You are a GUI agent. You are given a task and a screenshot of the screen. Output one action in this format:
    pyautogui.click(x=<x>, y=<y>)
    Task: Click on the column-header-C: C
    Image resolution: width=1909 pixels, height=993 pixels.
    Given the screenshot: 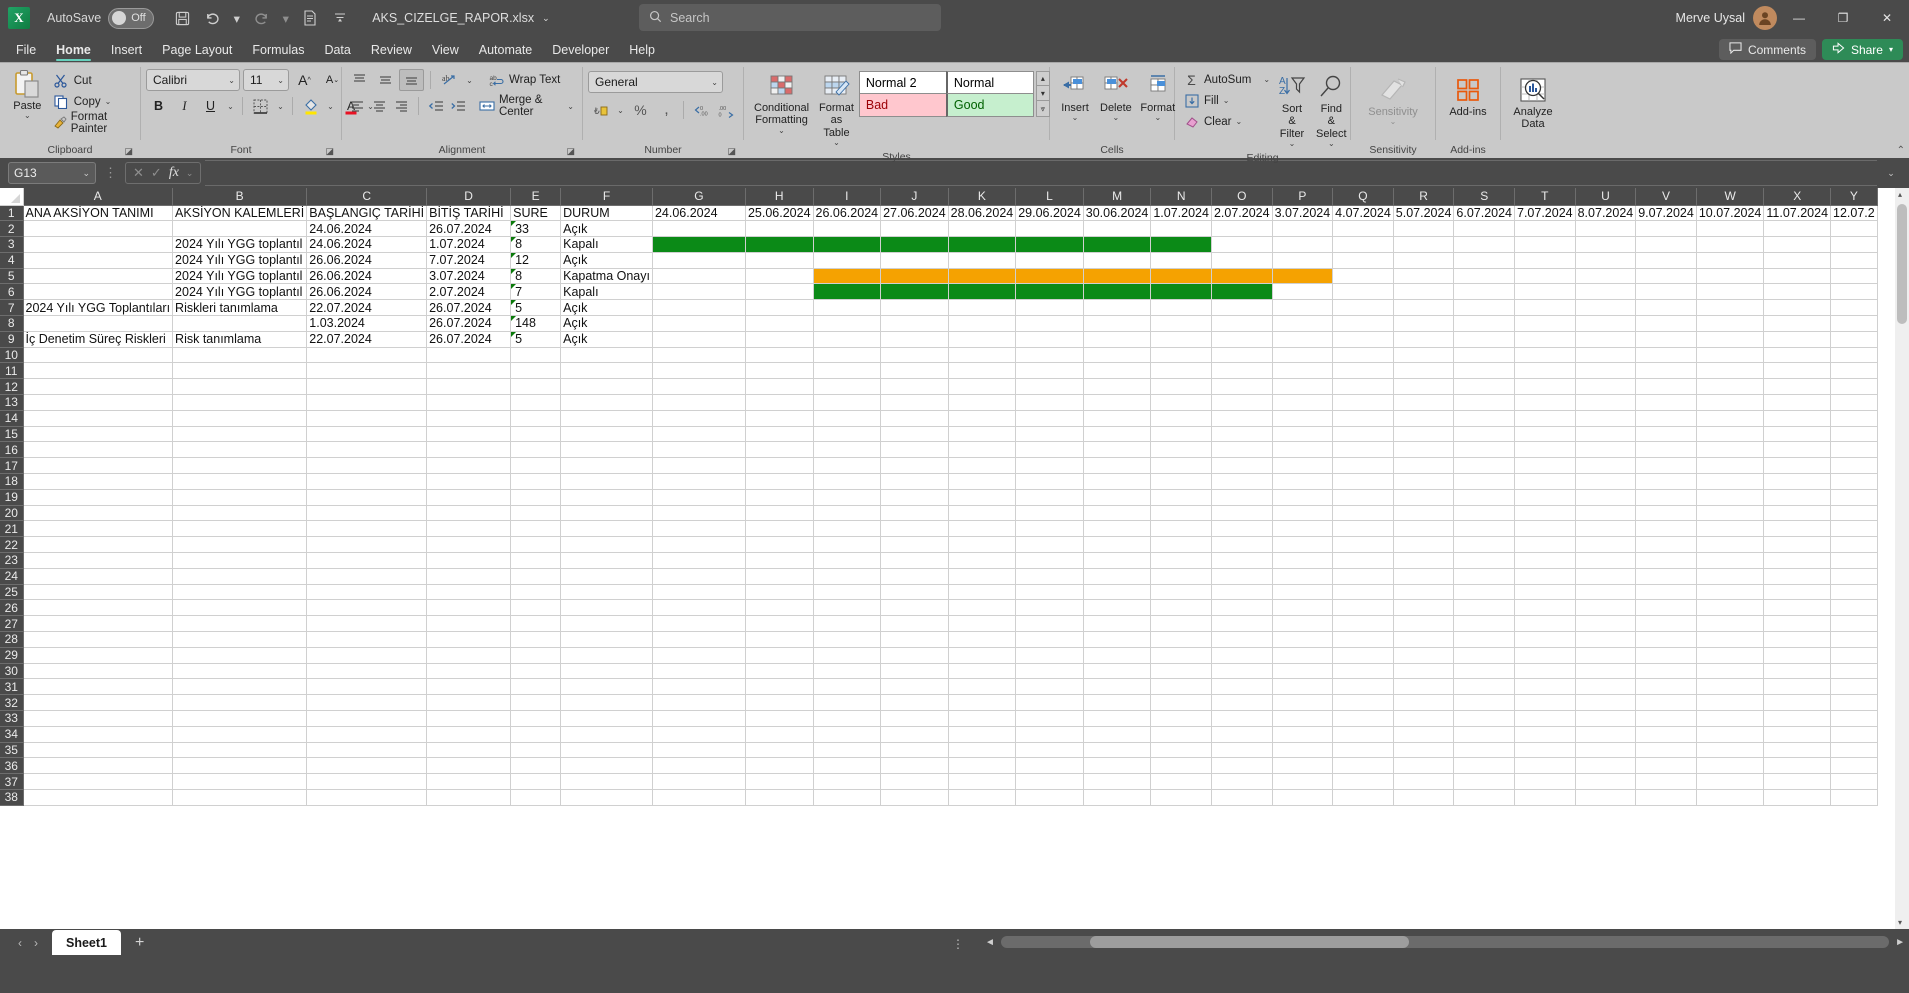 What is the action you would take?
    pyautogui.click(x=367, y=197)
    